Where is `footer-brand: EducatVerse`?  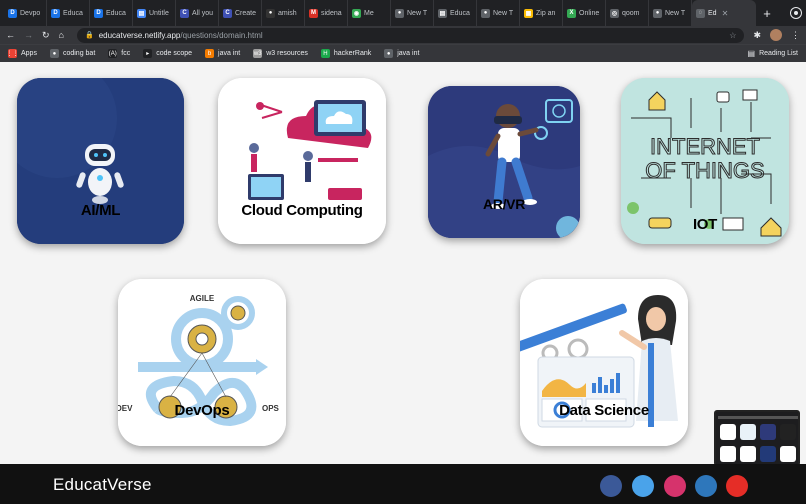 footer-brand: EducatVerse is located at coordinates (102, 485).